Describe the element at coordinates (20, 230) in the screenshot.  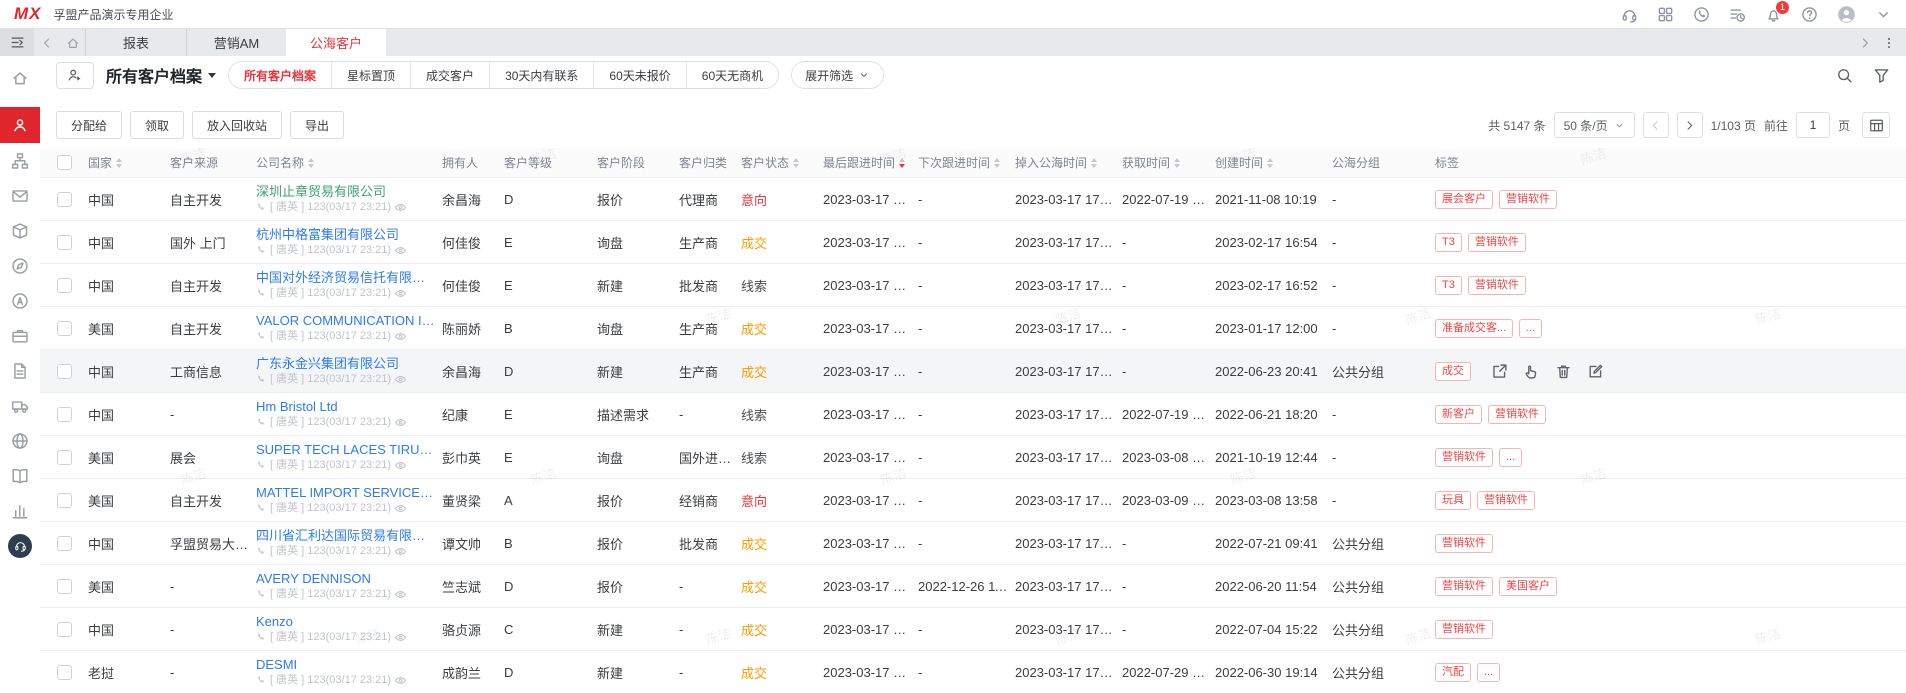
I see `sidebar-item-products` at that location.